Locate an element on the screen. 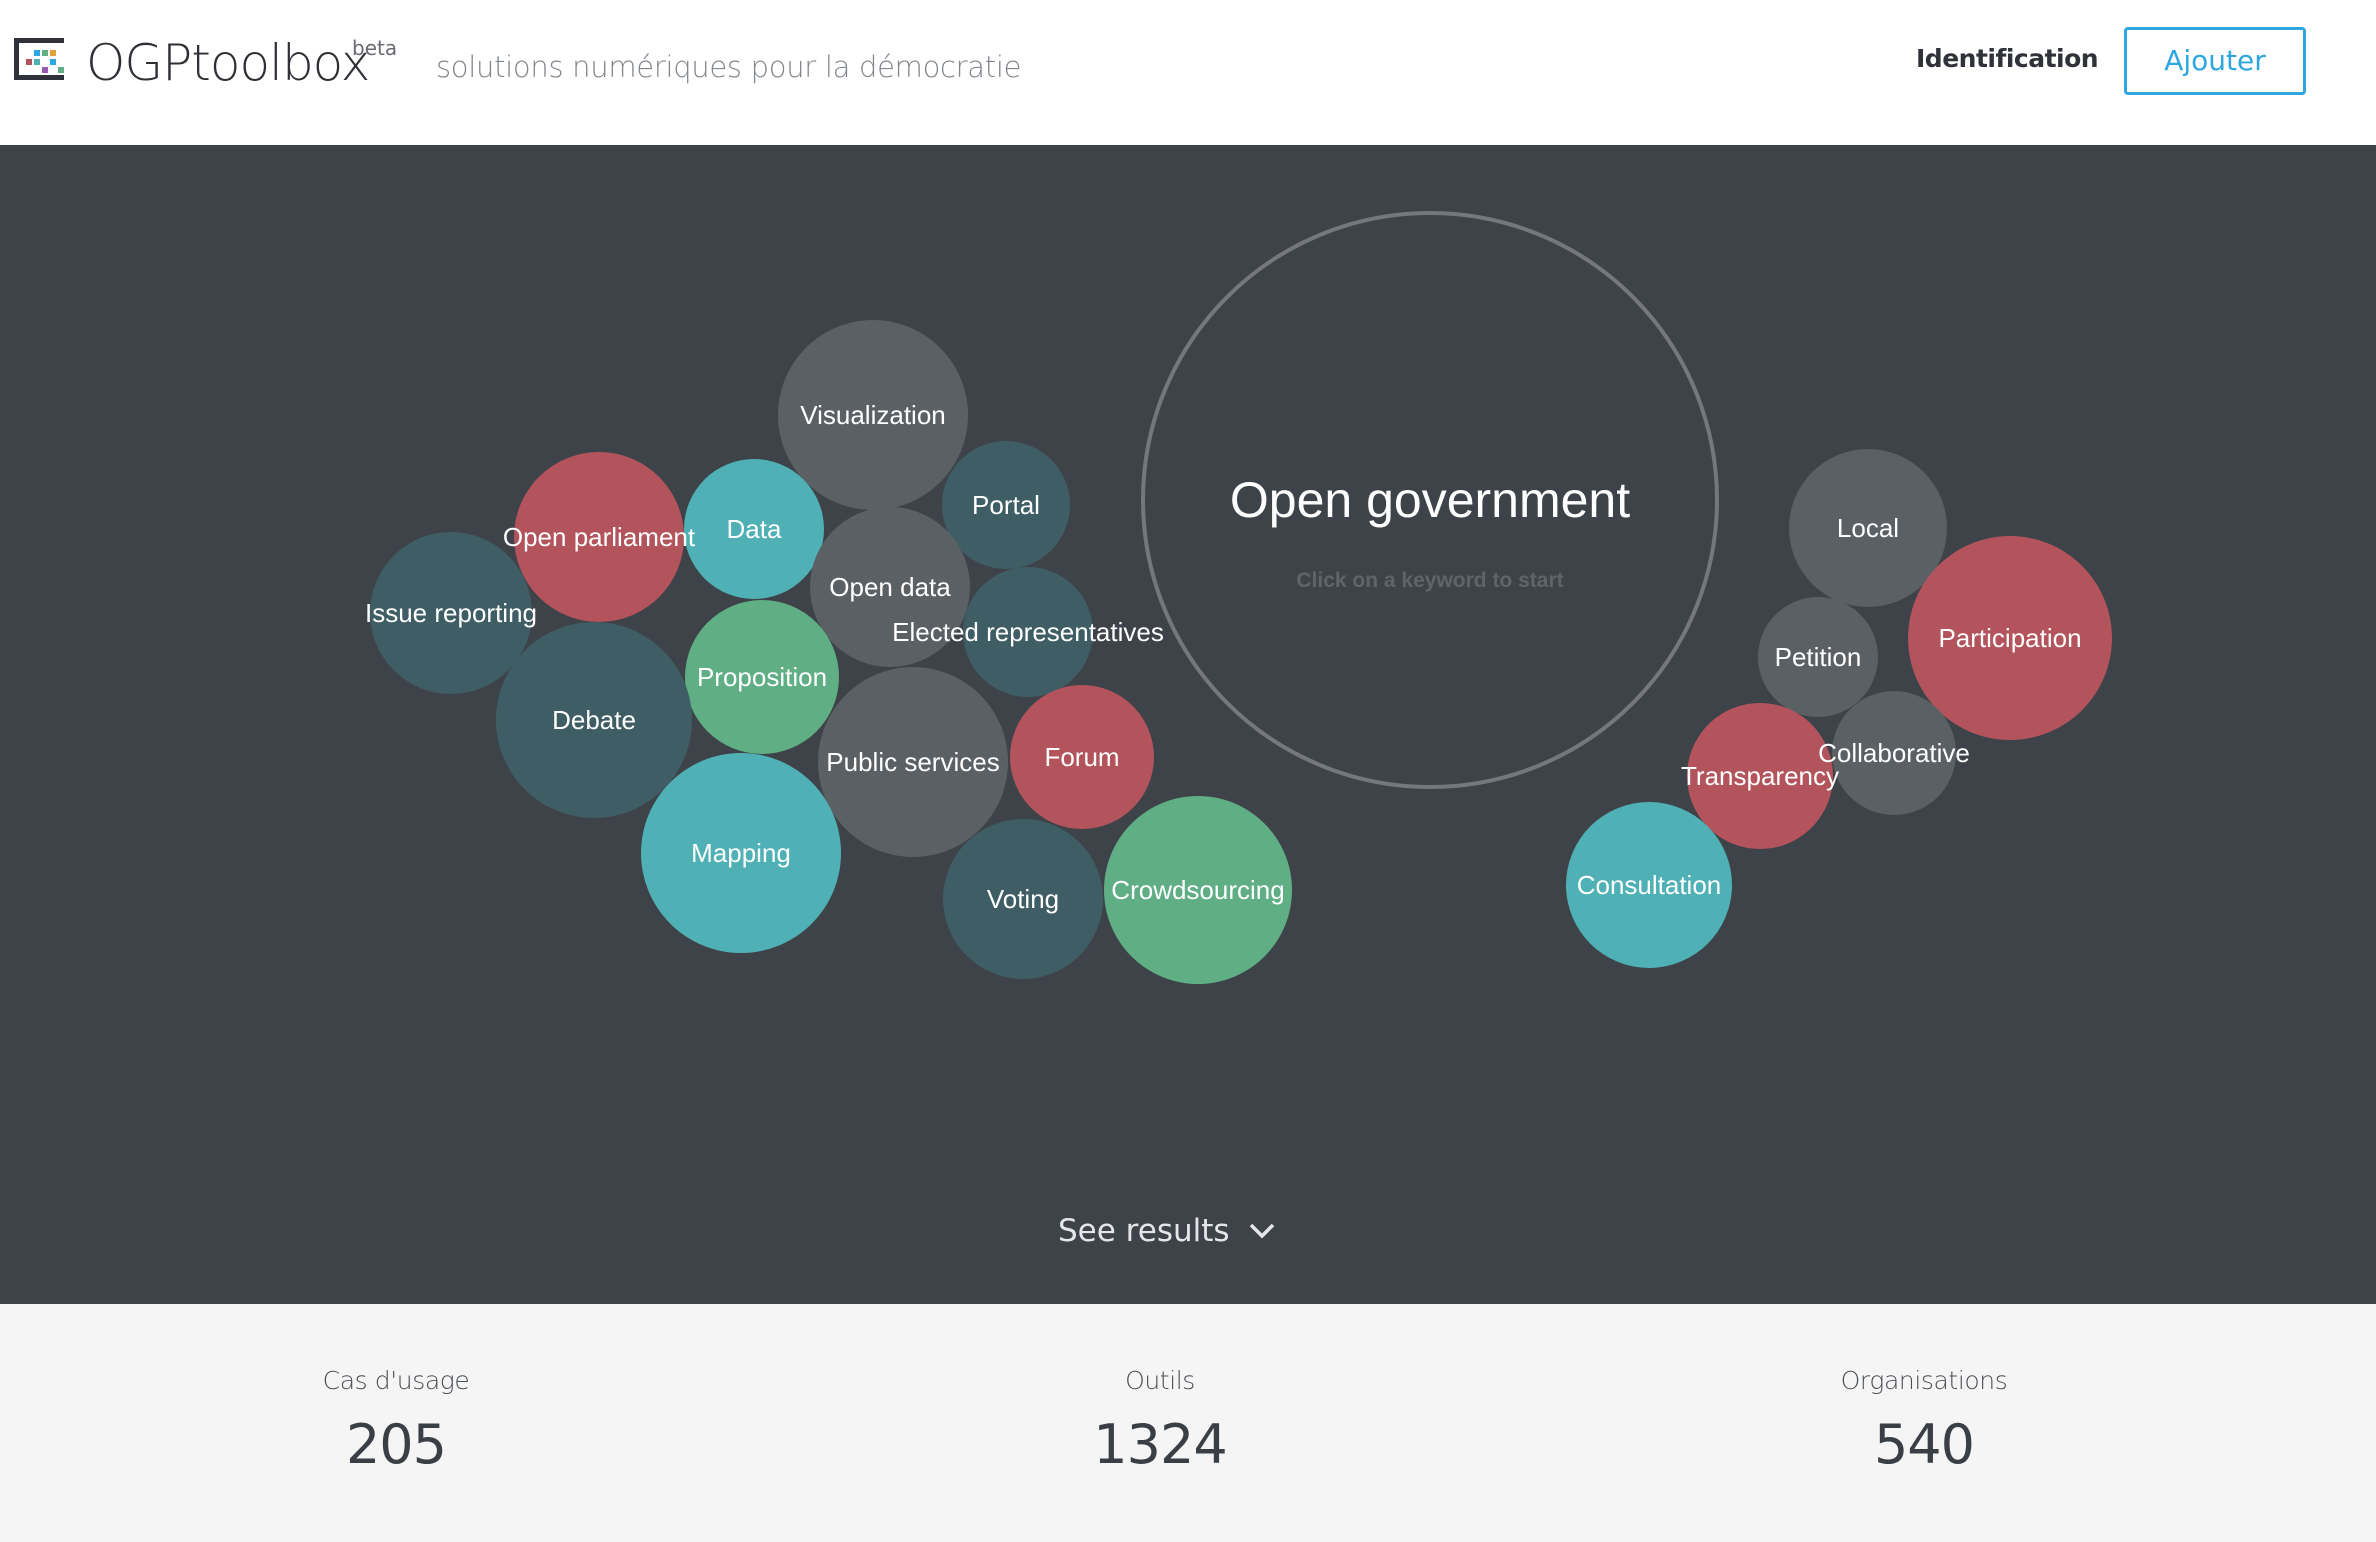 The height and width of the screenshot is (1542, 2376). brand-name: OGPtoolbox is located at coordinates (228, 63).